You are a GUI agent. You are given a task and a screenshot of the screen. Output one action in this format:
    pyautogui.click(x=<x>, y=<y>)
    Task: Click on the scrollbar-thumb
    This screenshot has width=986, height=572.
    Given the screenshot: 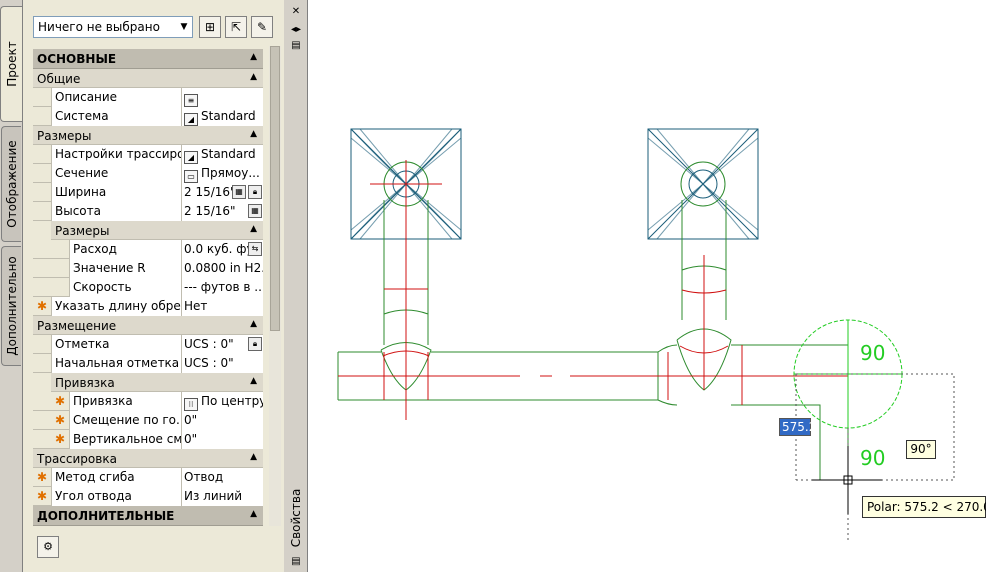 What is the action you would take?
    pyautogui.click(x=275, y=188)
    